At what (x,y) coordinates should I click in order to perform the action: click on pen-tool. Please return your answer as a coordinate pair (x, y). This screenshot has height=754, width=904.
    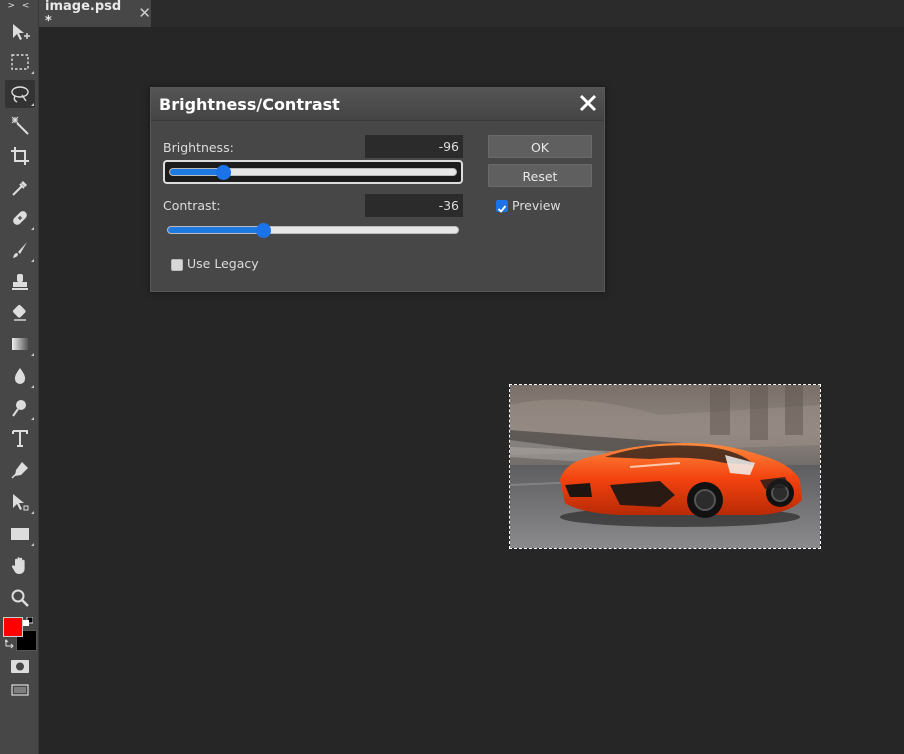
    Looking at the image, I should click on (20, 470).